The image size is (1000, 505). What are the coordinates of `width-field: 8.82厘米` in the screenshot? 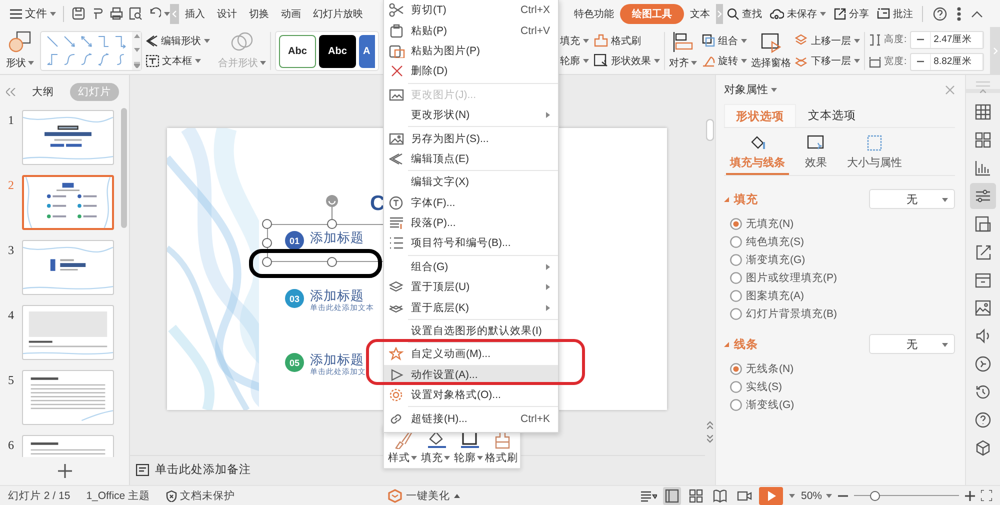 It's located at (947, 61).